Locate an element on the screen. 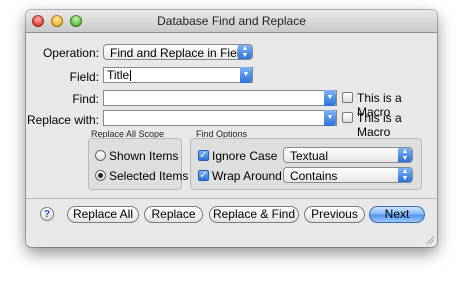  window-title: Database Find and Replace is located at coordinates (231, 21).